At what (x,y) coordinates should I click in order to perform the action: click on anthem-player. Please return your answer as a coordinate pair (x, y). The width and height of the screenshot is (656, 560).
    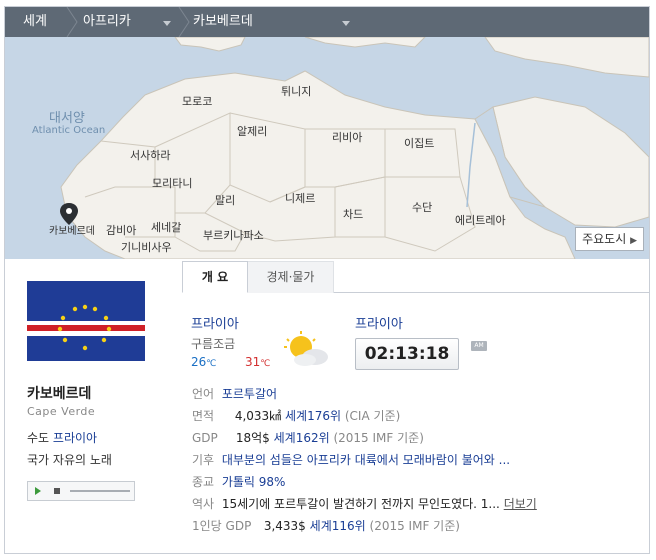
    Looking at the image, I should click on (81, 491).